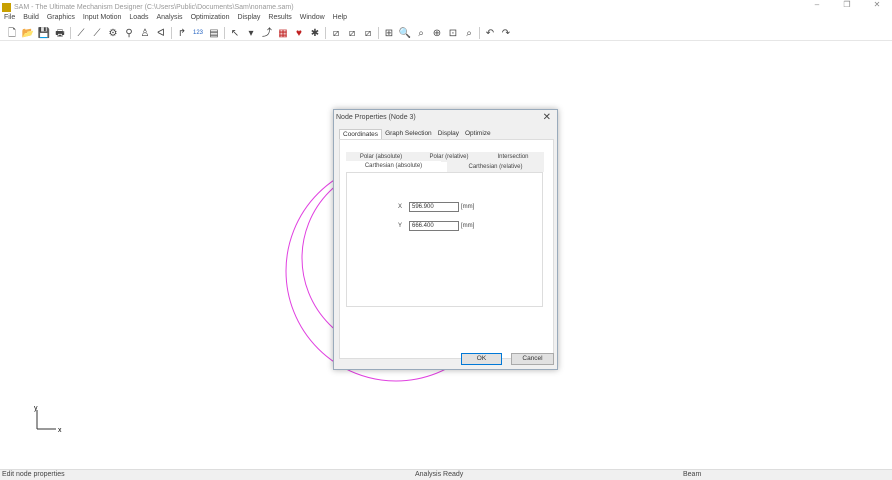 The image size is (892, 480). What do you see at coordinates (60, 430) in the screenshot?
I see `axis-x-label: x` at bounding box center [60, 430].